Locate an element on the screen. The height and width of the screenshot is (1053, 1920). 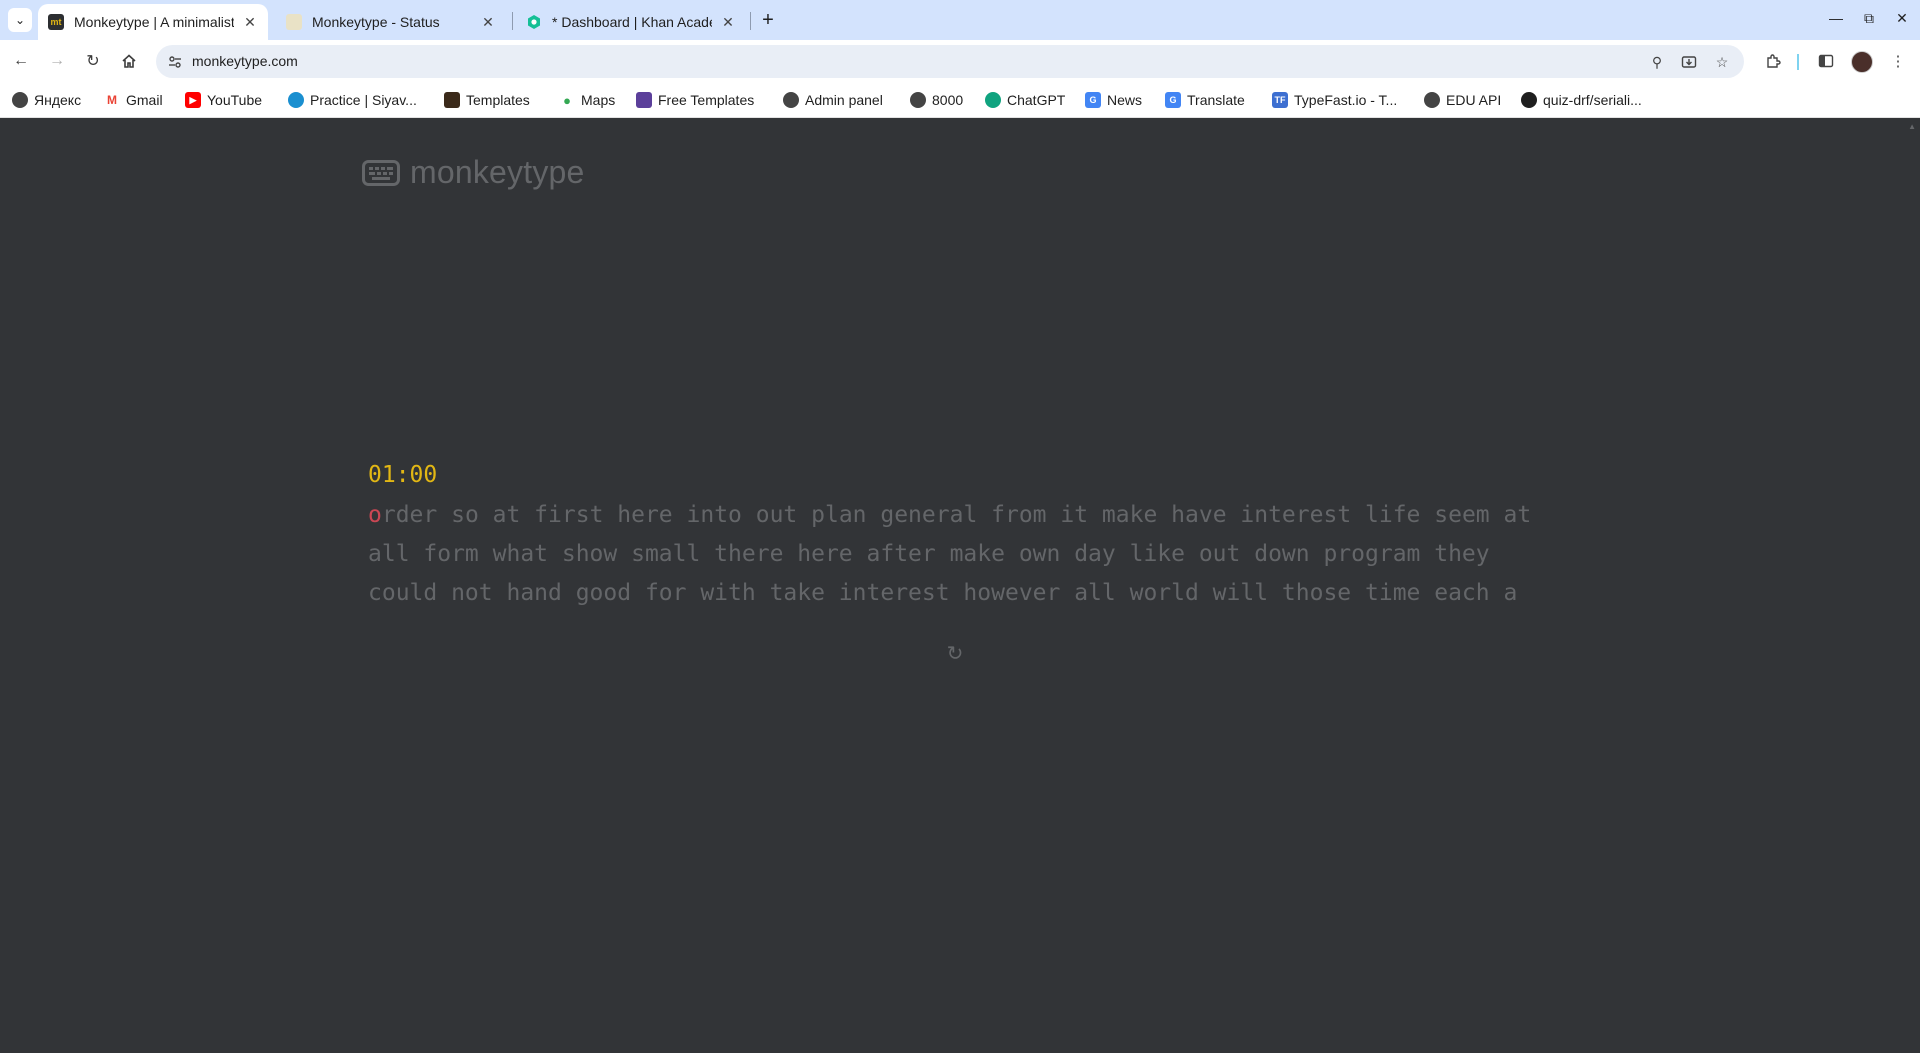
status-favicon-icon is located at coordinates (294, 22).